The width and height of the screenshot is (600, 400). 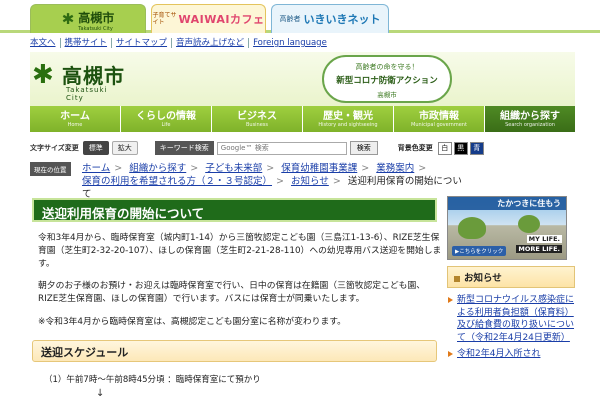 I want to click on bg-black-button: 黒, so click(x=460, y=148).